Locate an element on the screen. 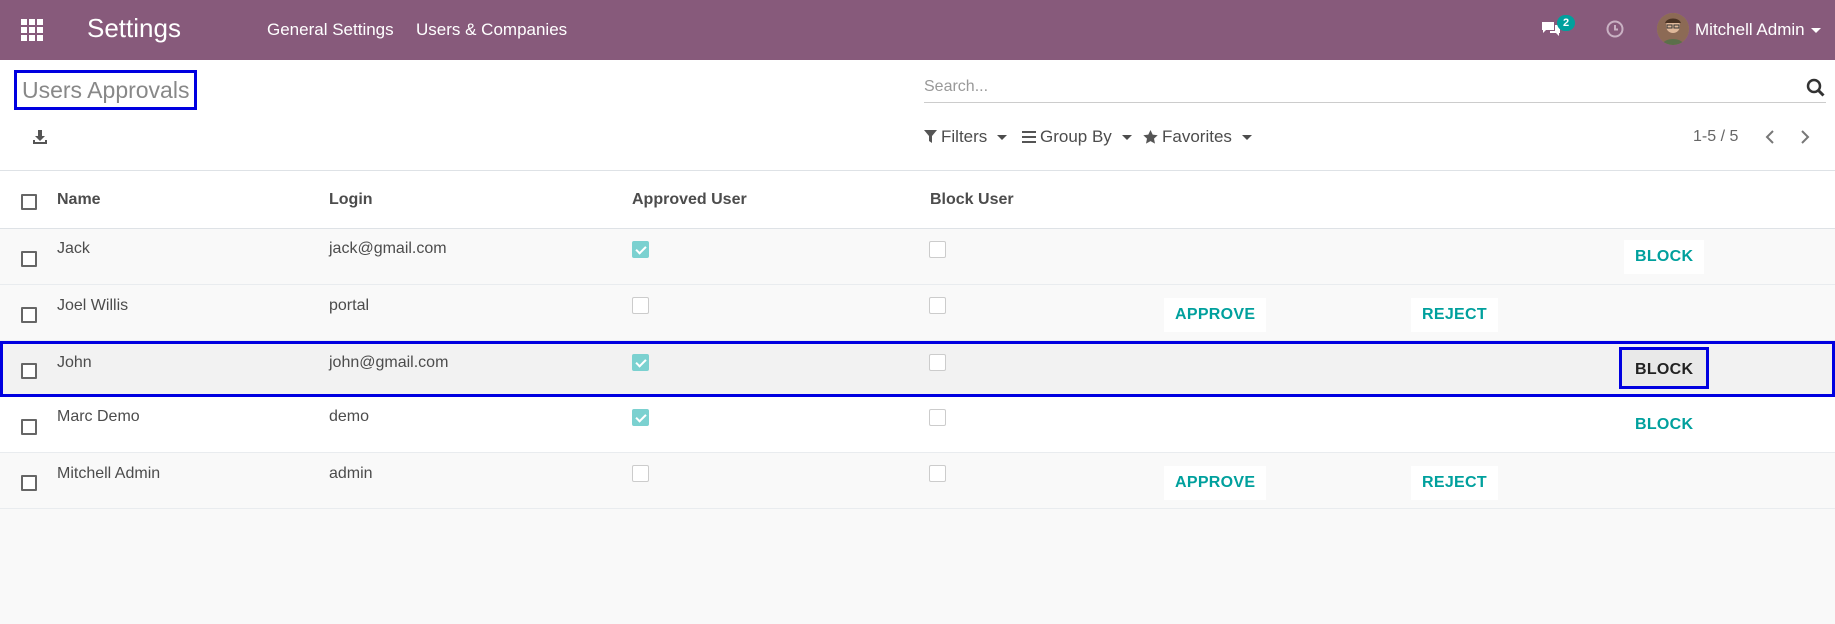  app-title: Settings is located at coordinates (134, 28).